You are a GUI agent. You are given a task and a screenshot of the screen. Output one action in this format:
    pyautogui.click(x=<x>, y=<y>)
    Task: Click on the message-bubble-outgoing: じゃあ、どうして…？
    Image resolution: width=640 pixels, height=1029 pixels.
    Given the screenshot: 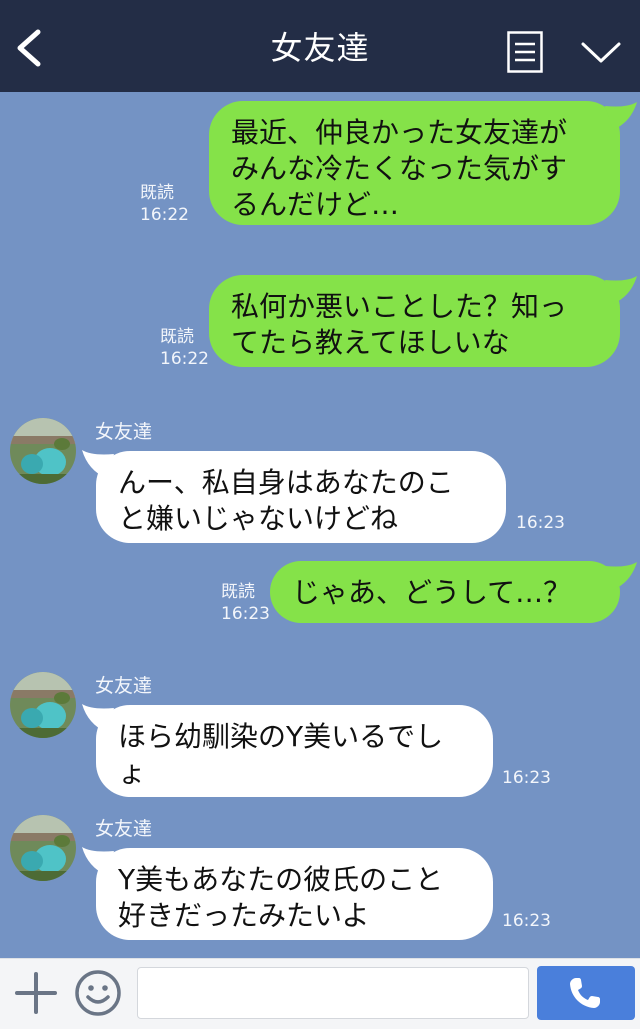 What is the action you would take?
    pyautogui.click(x=445, y=592)
    